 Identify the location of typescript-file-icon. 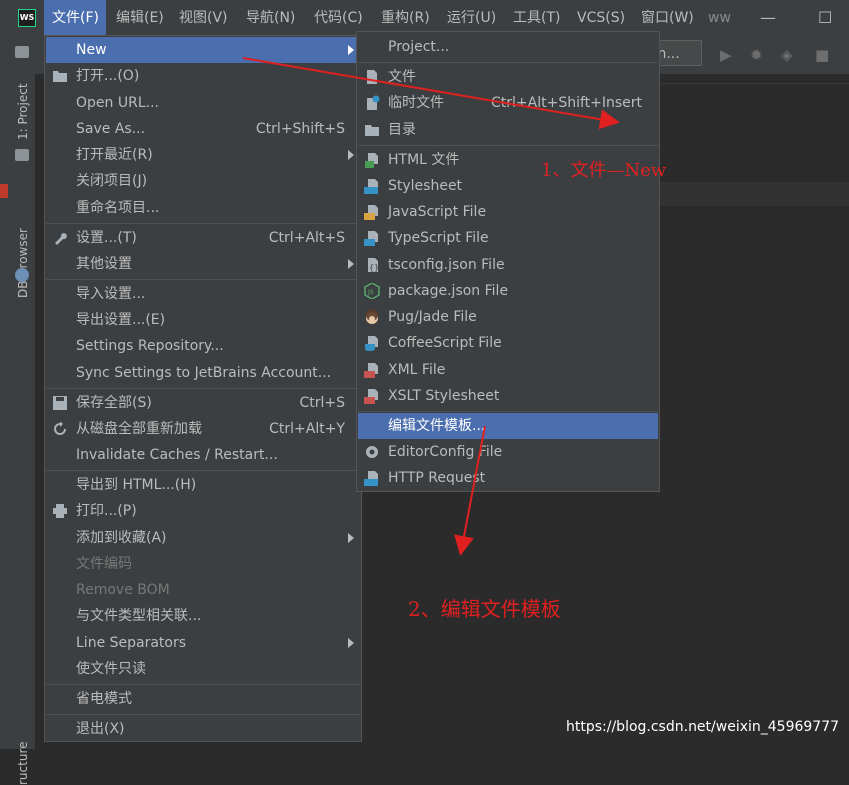
(372, 238).